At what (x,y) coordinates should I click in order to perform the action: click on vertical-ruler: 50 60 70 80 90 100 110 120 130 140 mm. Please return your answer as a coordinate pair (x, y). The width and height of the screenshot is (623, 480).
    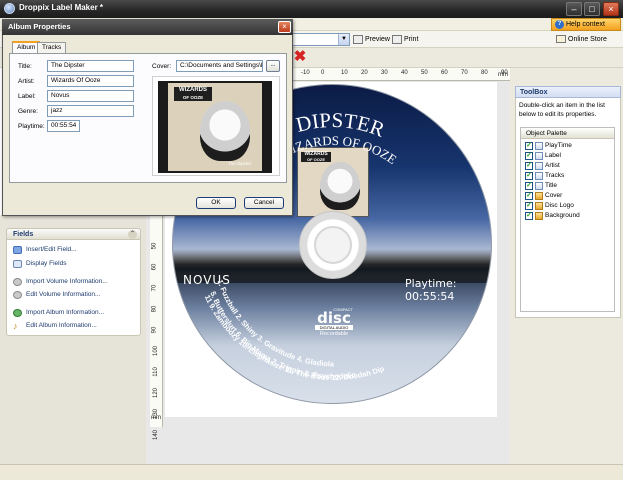
    Looking at the image, I should click on (156, 327).